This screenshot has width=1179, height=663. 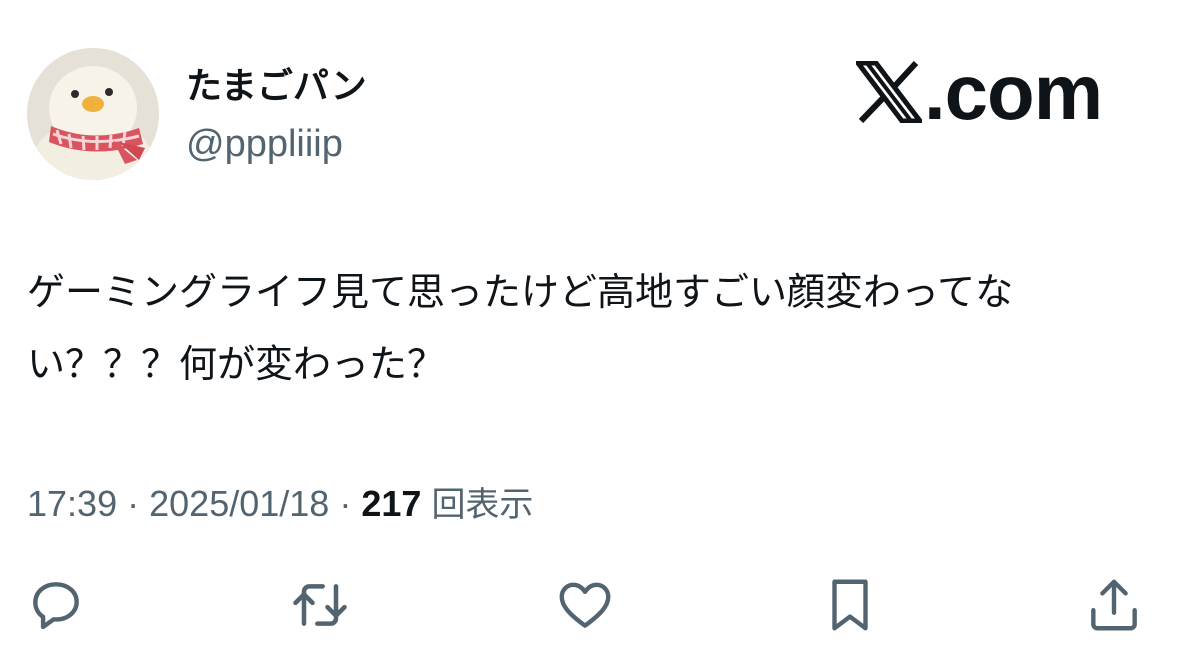 I want to click on share-button, so click(x=1114, y=605).